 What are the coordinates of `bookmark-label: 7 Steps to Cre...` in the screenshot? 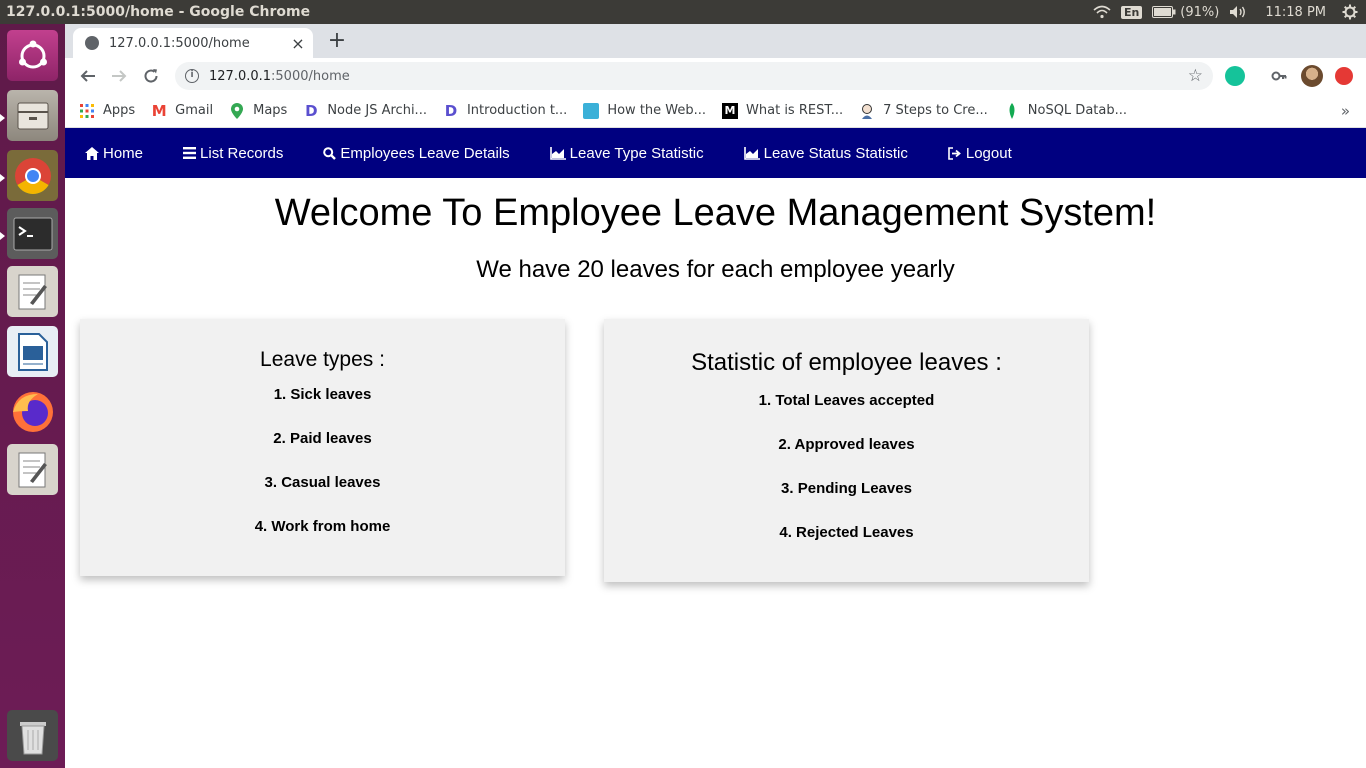 It's located at (935, 110).